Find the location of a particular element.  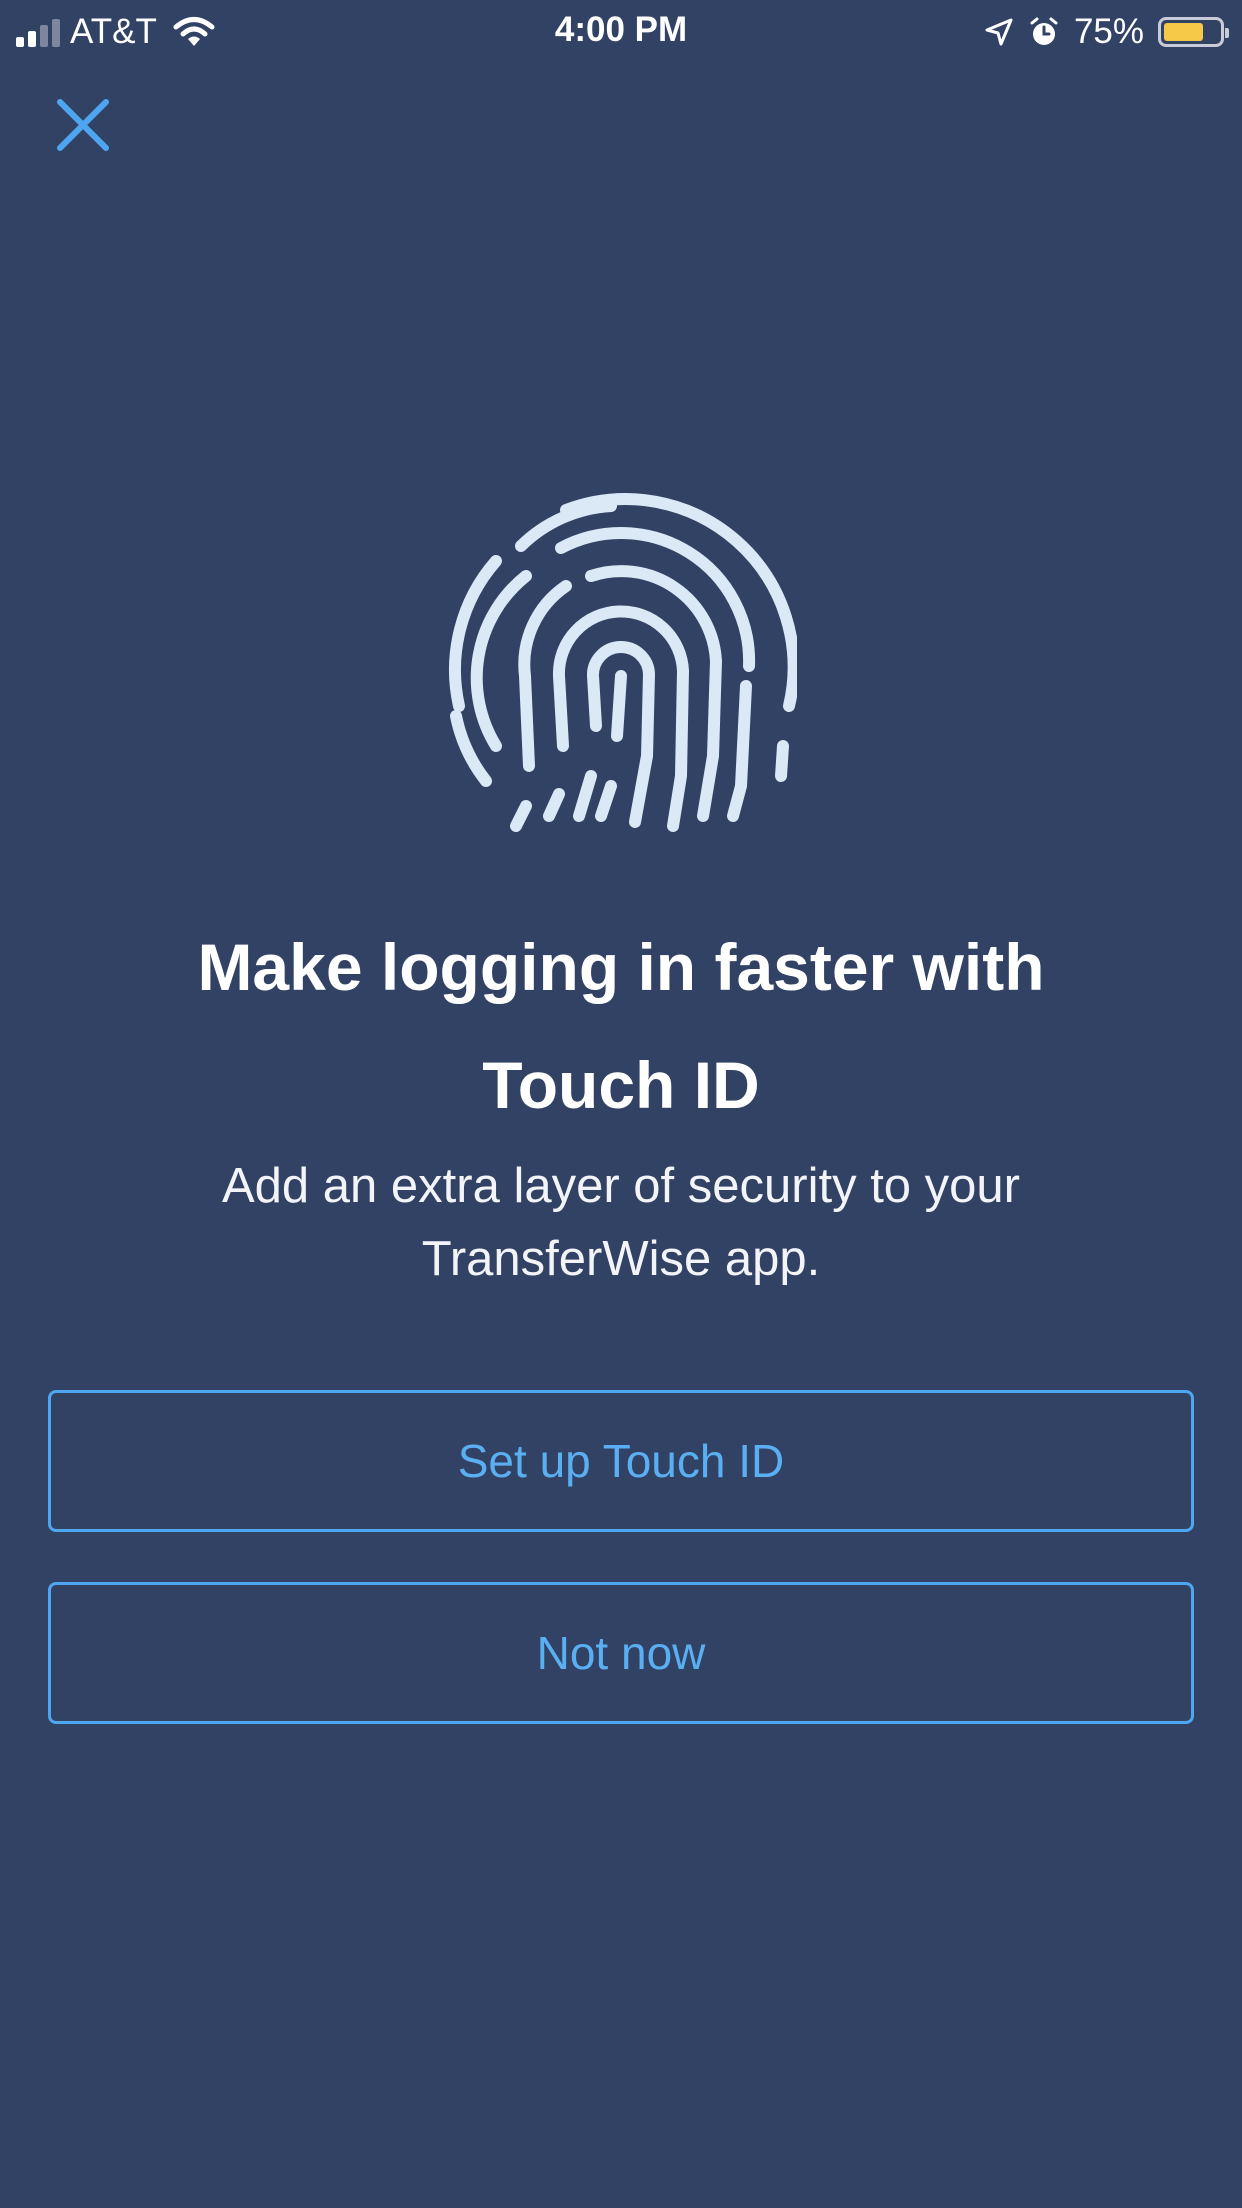

fingerprint-icon is located at coordinates (623, 662).